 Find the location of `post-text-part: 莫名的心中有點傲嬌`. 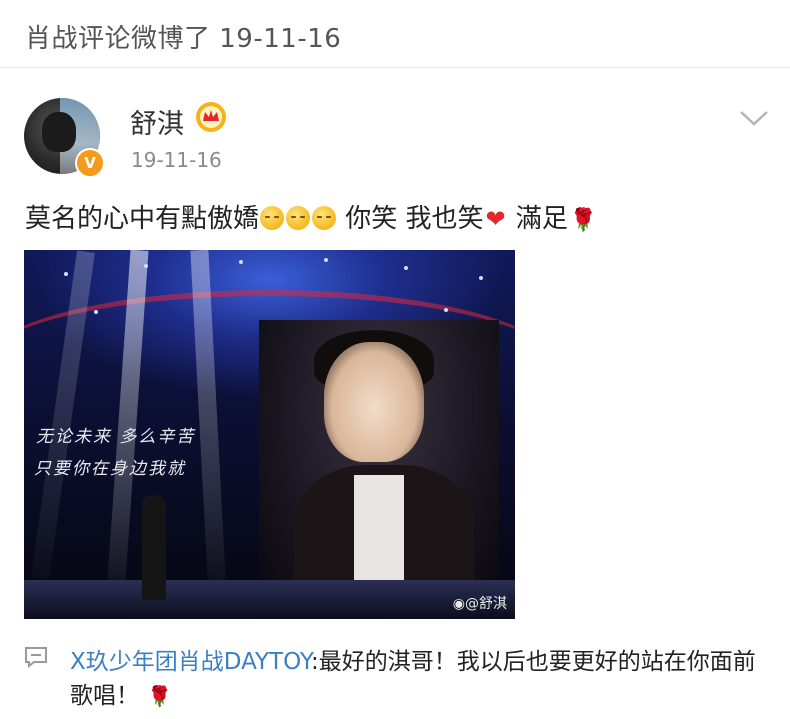

post-text-part: 莫名的心中有點傲嬌 is located at coordinates (142, 219).